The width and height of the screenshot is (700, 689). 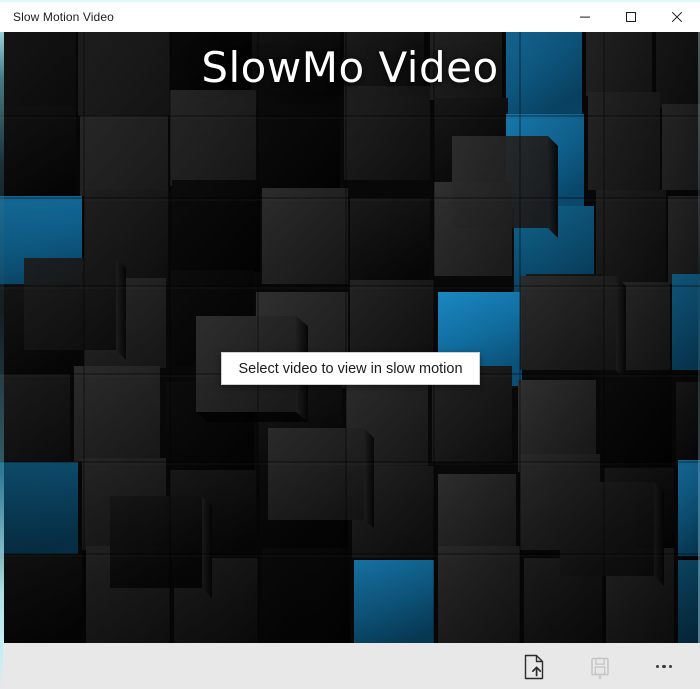 What do you see at coordinates (350, 666) in the screenshot?
I see `command-bar` at bounding box center [350, 666].